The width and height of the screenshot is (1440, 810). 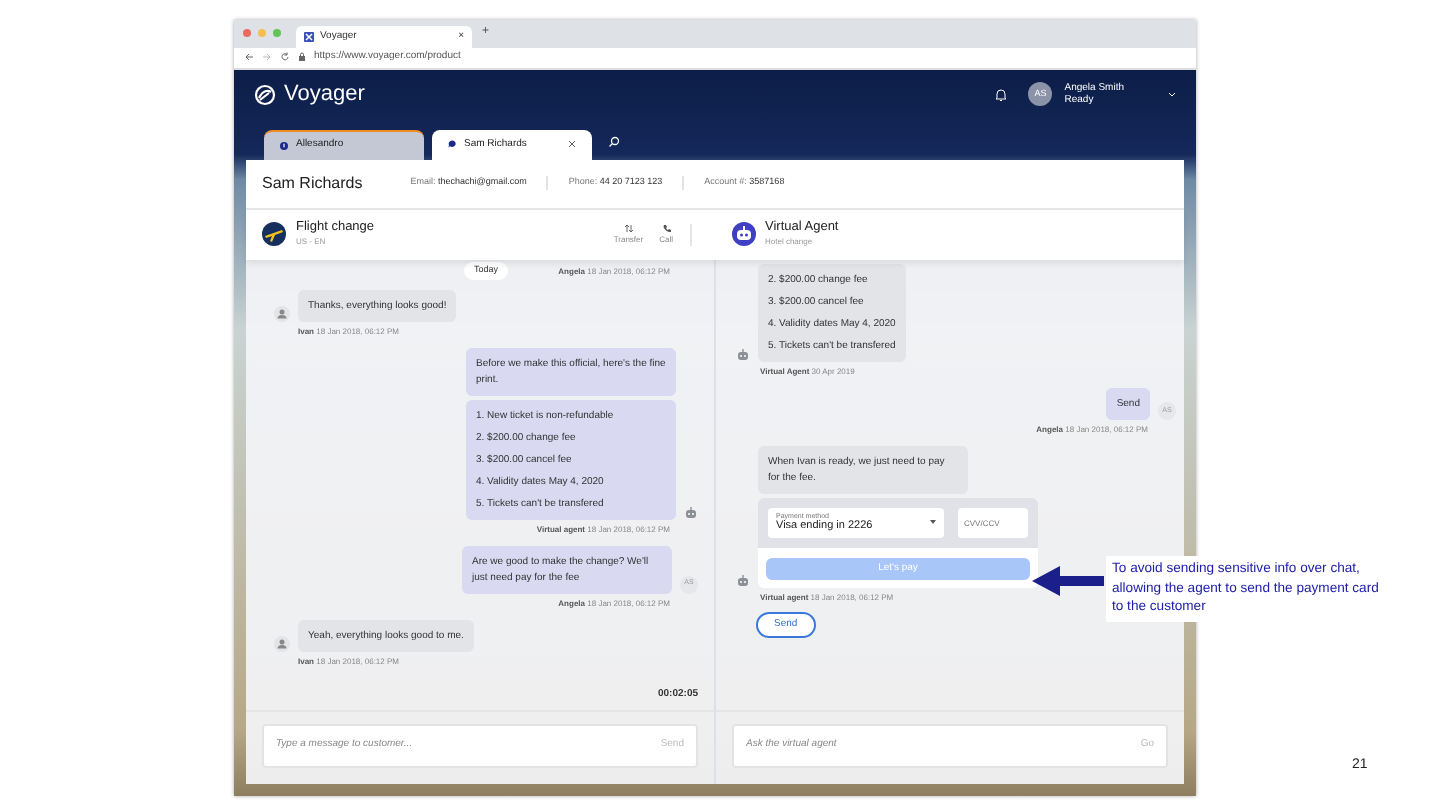 I want to click on lock-icon, so click(x=302, y=57).